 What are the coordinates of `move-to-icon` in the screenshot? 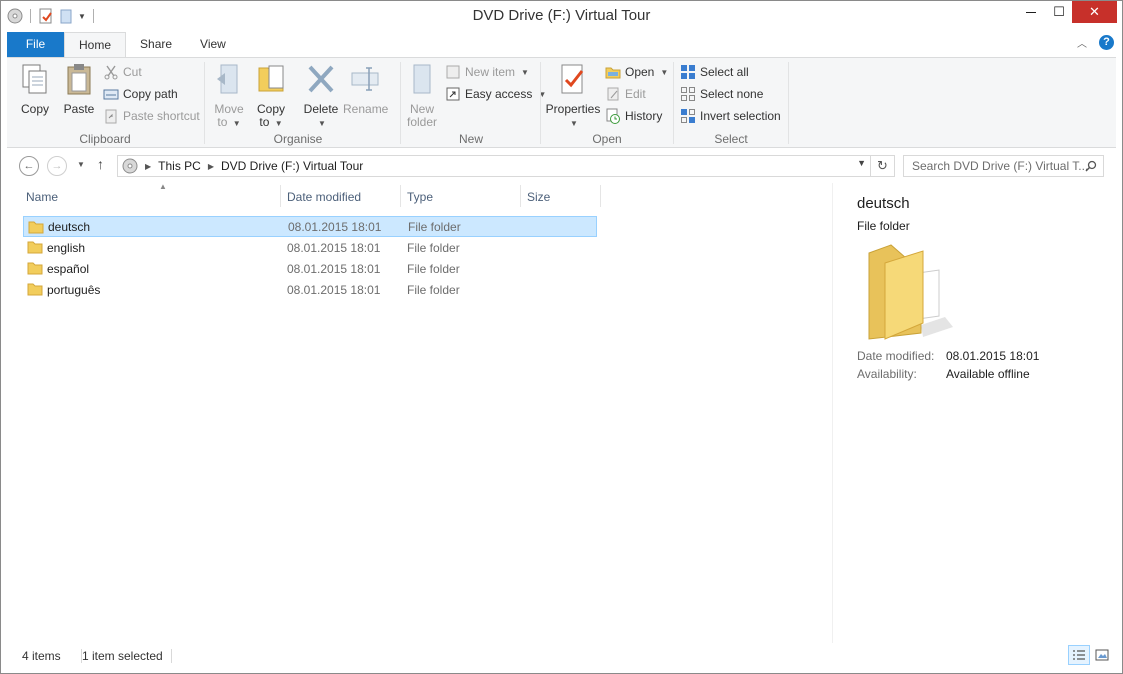 It's located at (227, 79).